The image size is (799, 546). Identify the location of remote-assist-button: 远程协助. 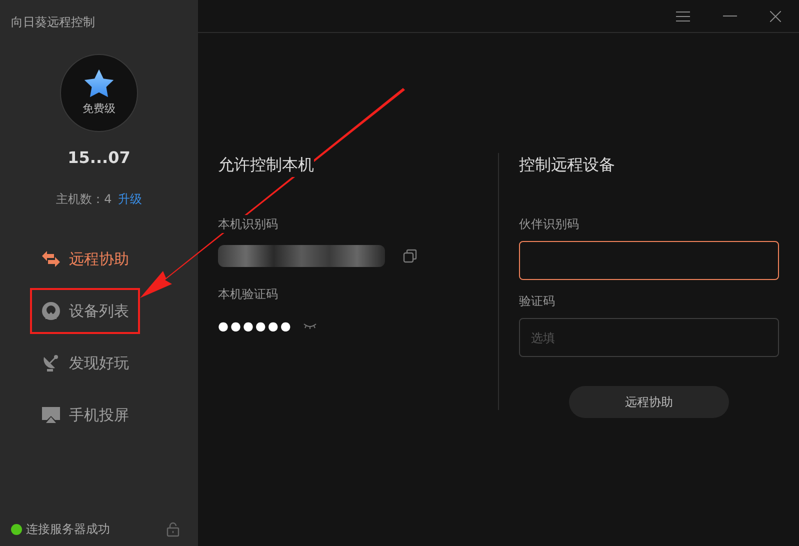
(649, 402).